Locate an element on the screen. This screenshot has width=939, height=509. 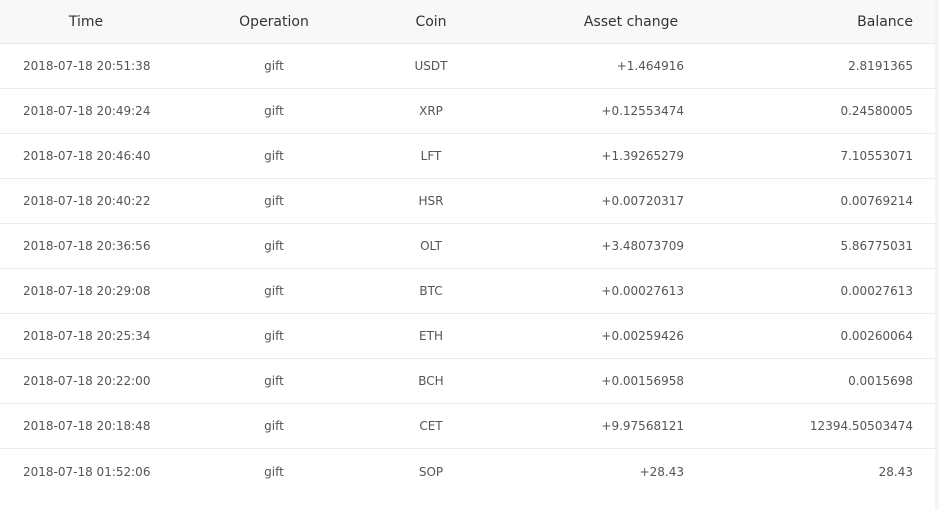
balance-cell: 2.8191365 is located at coordinates (880, 66).